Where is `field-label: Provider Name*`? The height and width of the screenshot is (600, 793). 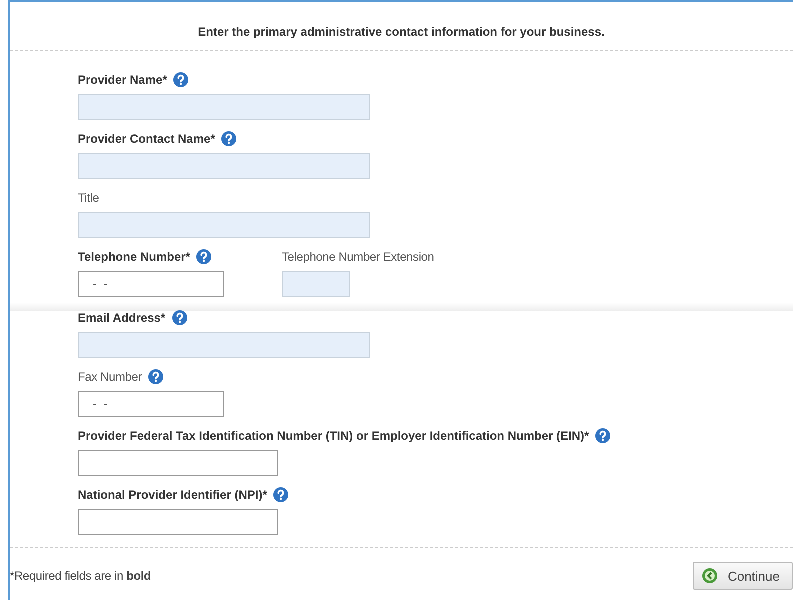
field-label: Provider Name* is located at coordinates (123, 80).